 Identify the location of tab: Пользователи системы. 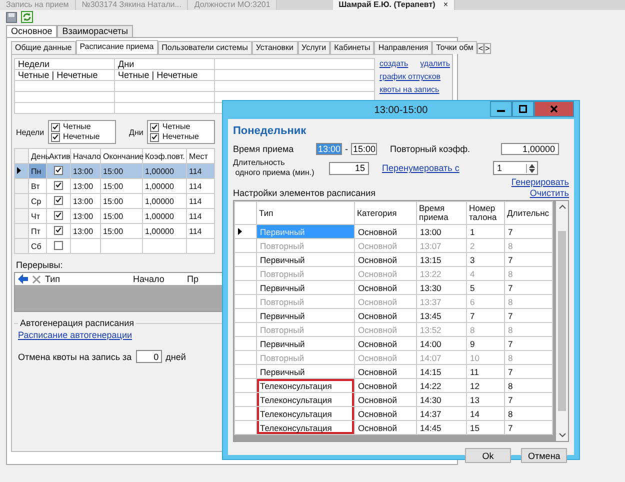
(205, 47).